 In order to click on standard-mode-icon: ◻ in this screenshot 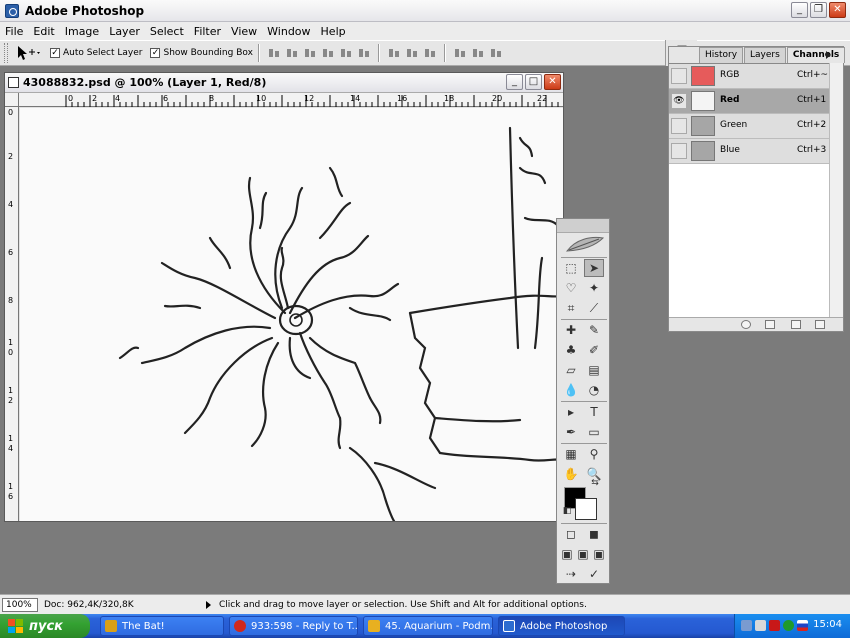, I will do `click(571, 534)`.